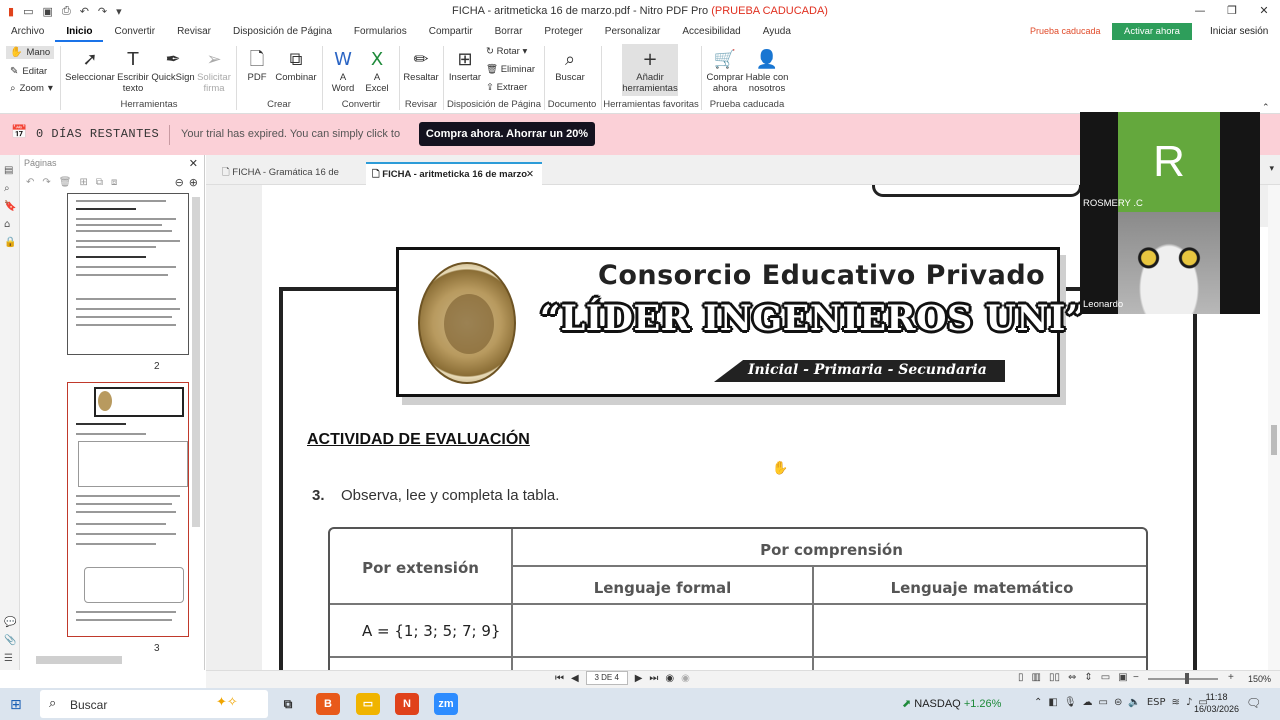 Image resolution: width=1280 pixels, height=720 pixels. What do you see at coordinates (465, 65) in the screenshot?
I see `insert-button: ⊞ Insertar` at bounding box center [465, 65].